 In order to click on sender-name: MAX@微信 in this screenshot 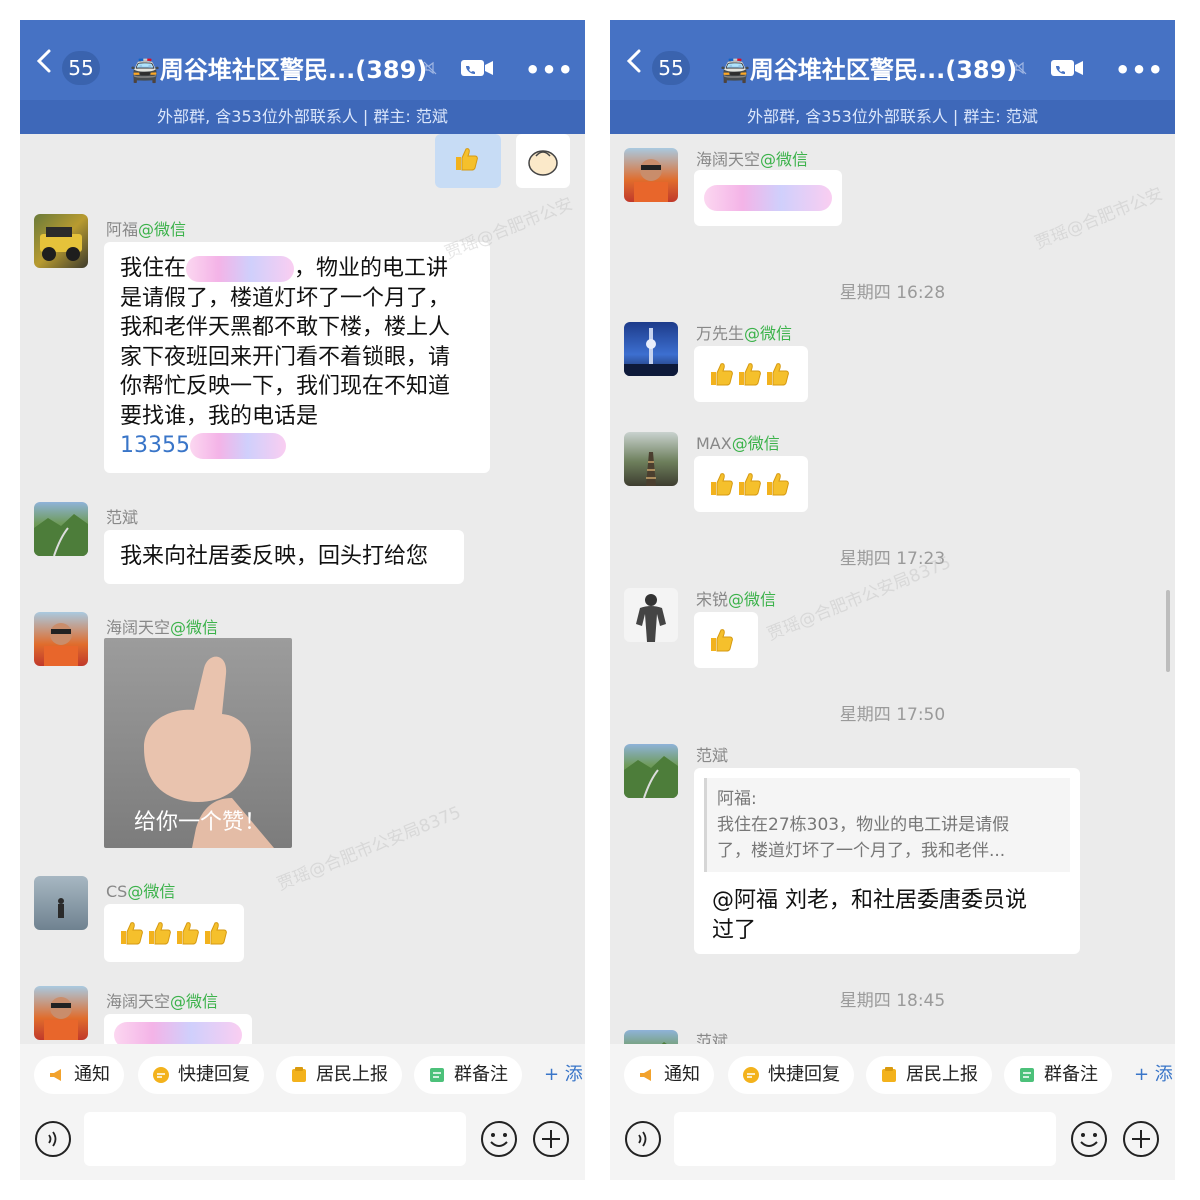, I will do `click(738, 443)`.